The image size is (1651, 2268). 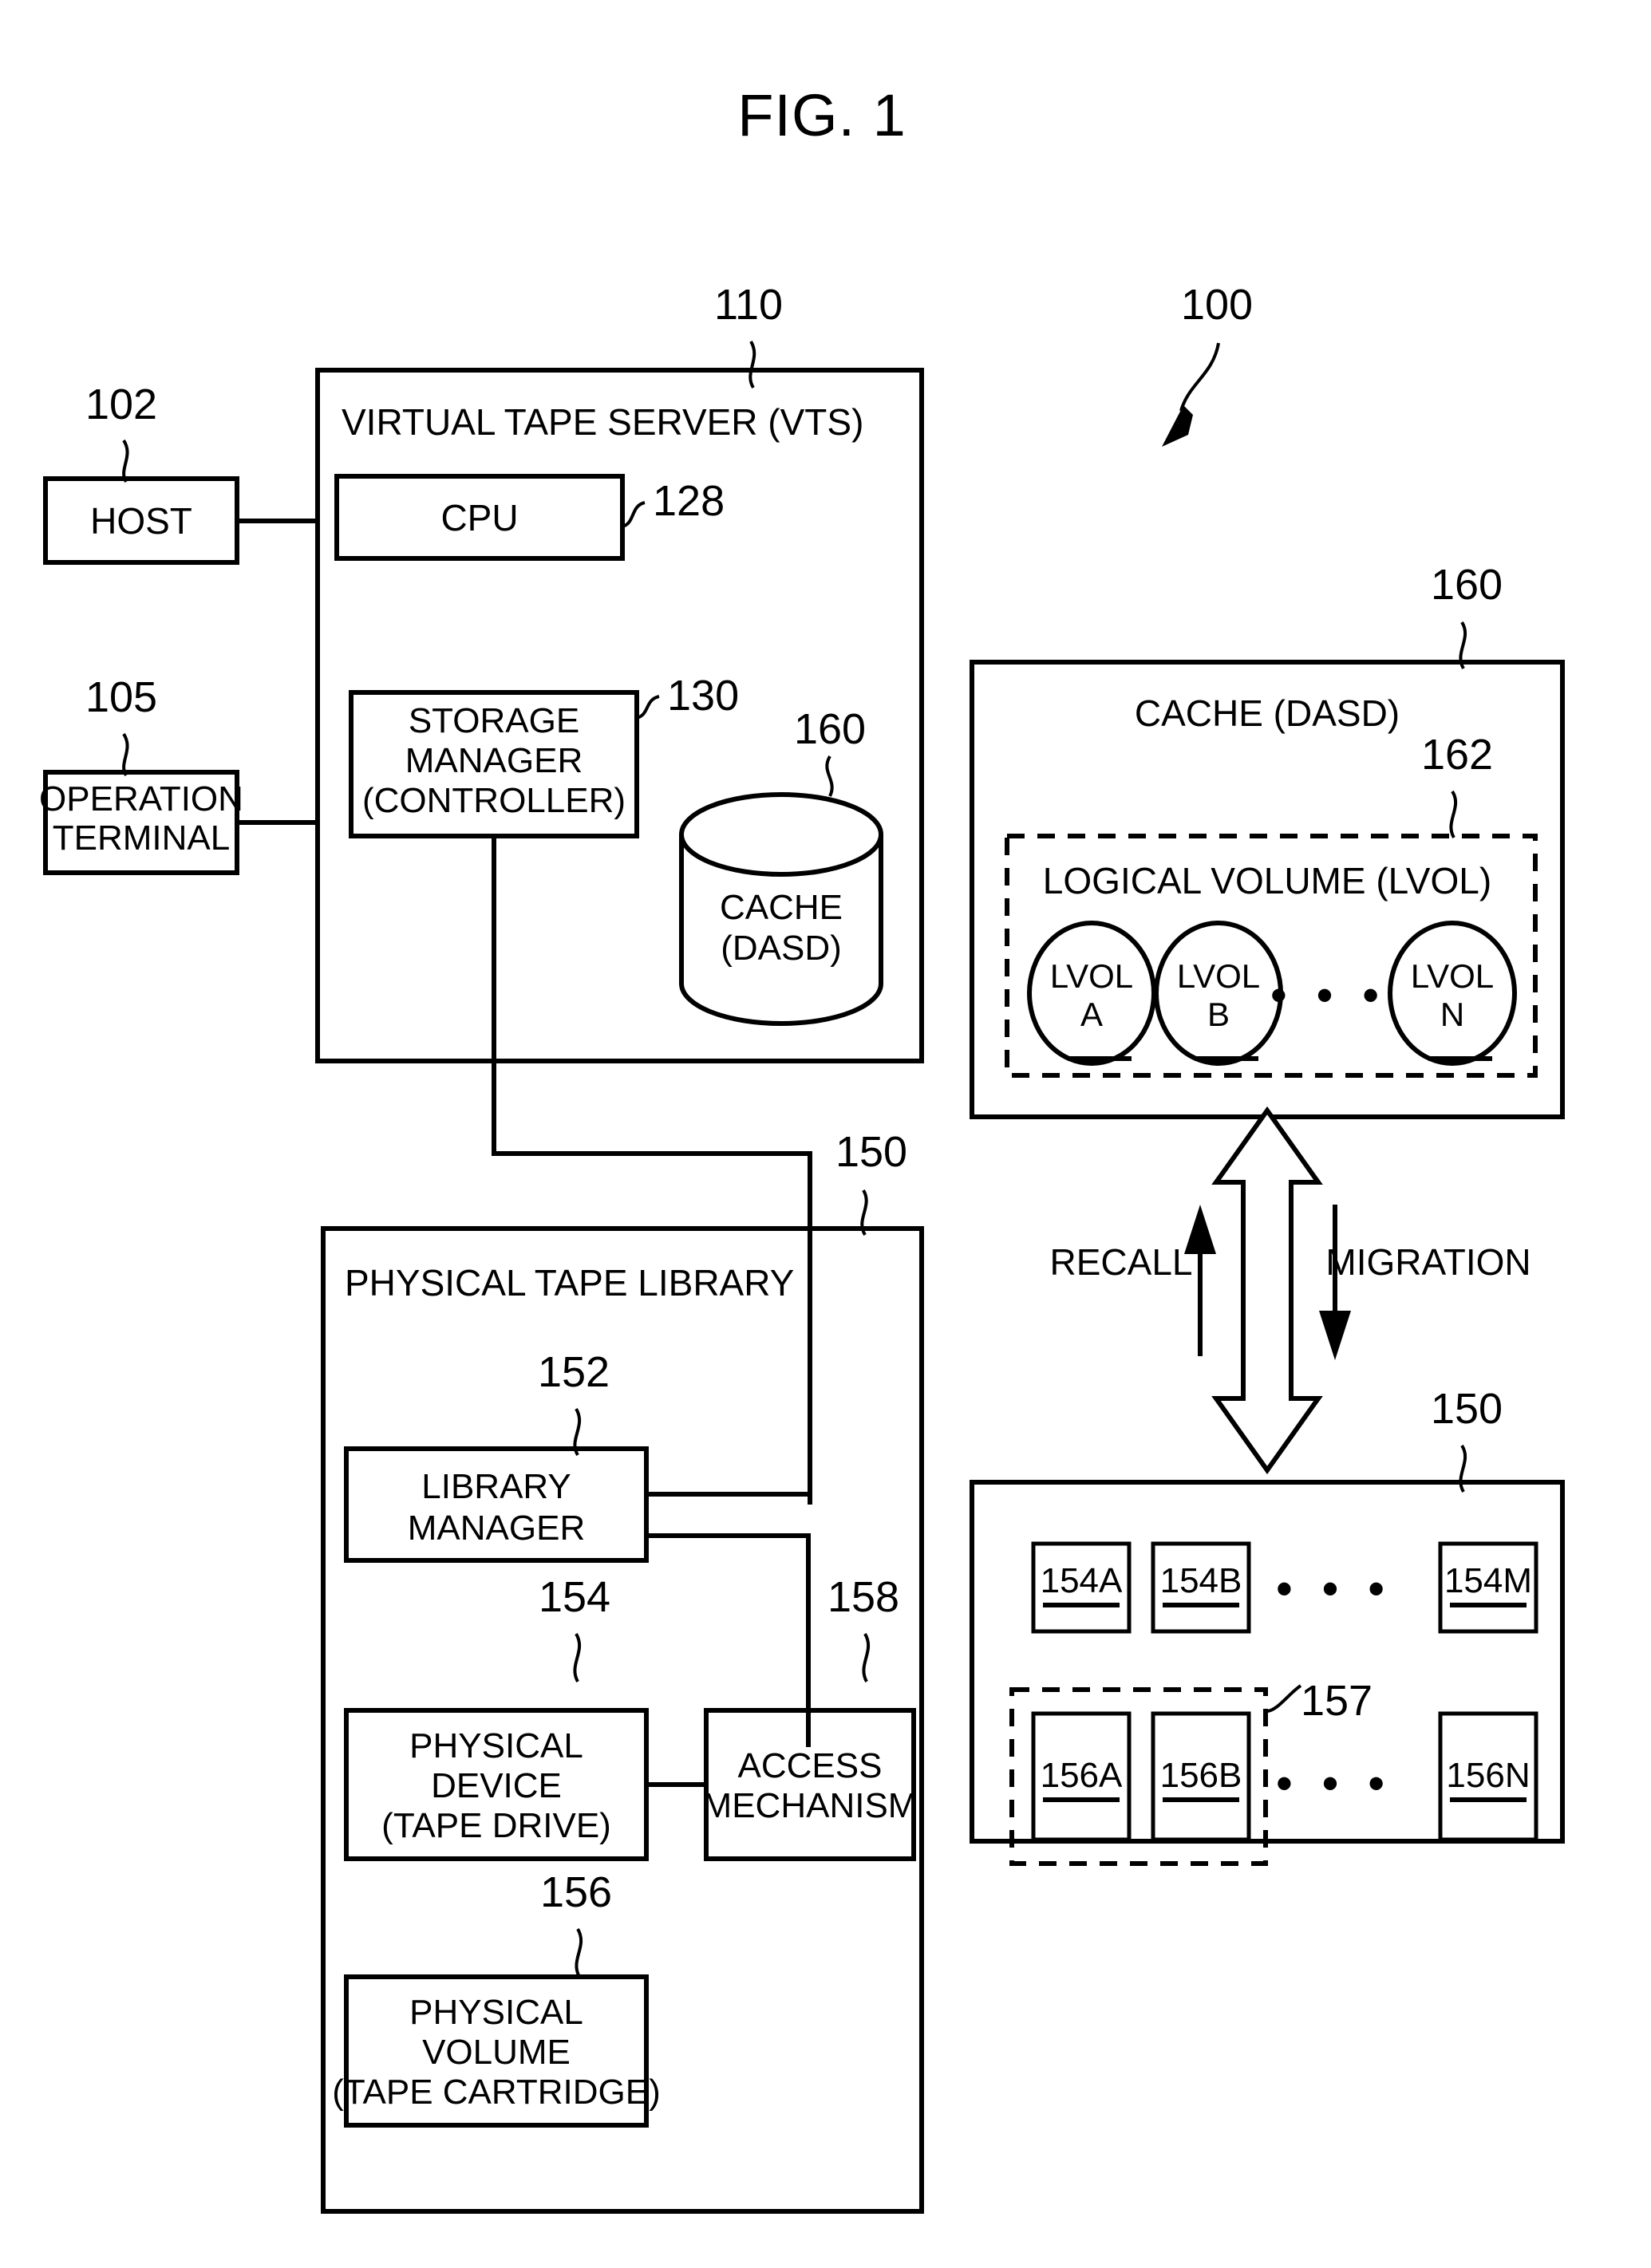 What do you see at coordinates (634, 515) in the screenshot?
I see `ref-128-leader` at bounding box center [634, 515].